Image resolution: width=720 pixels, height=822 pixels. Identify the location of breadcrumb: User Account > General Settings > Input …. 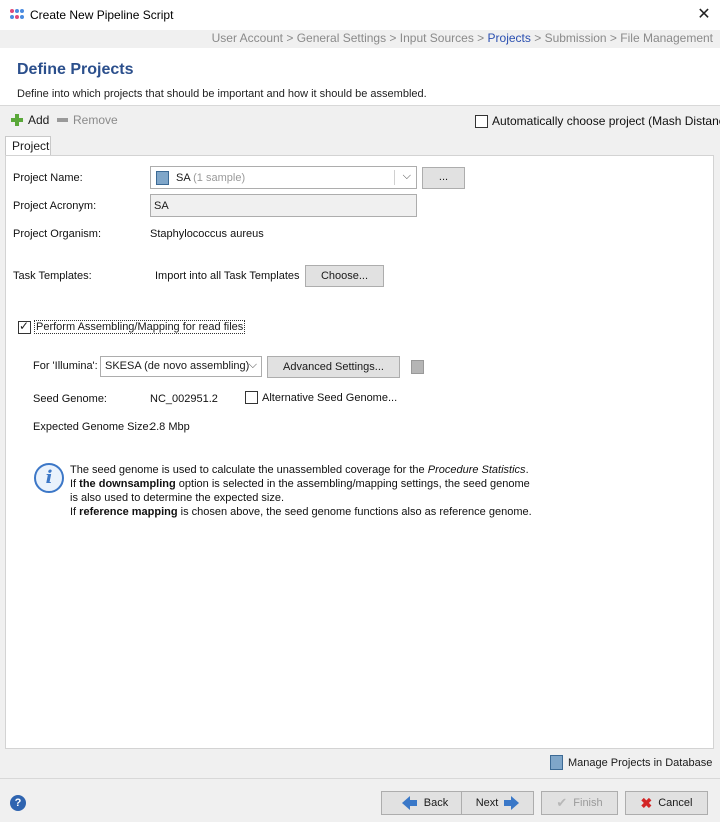
(462, 38).